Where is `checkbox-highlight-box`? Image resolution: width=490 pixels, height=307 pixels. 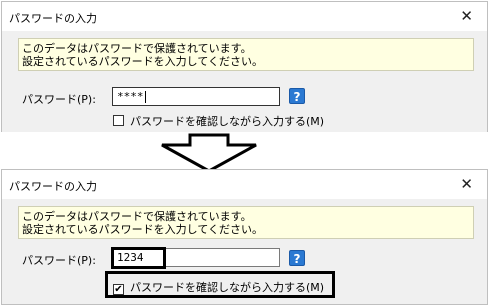
checkbox-highlight-box is located at coordinates (220, 284).